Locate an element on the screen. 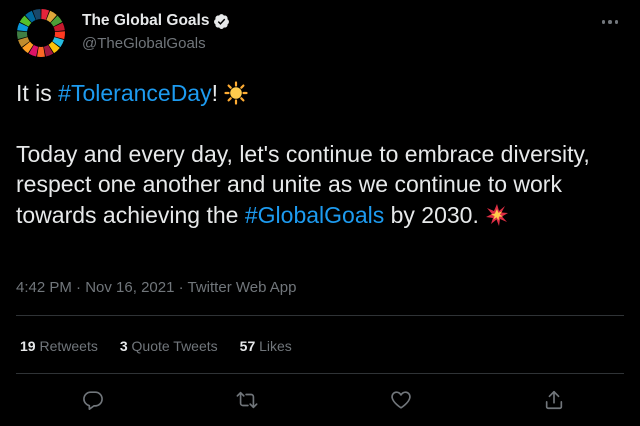 The width and height of the screenshot is (640, 426). hashtag-tolerance-day: #ToleranceDay is located at coordinates (134, 93).